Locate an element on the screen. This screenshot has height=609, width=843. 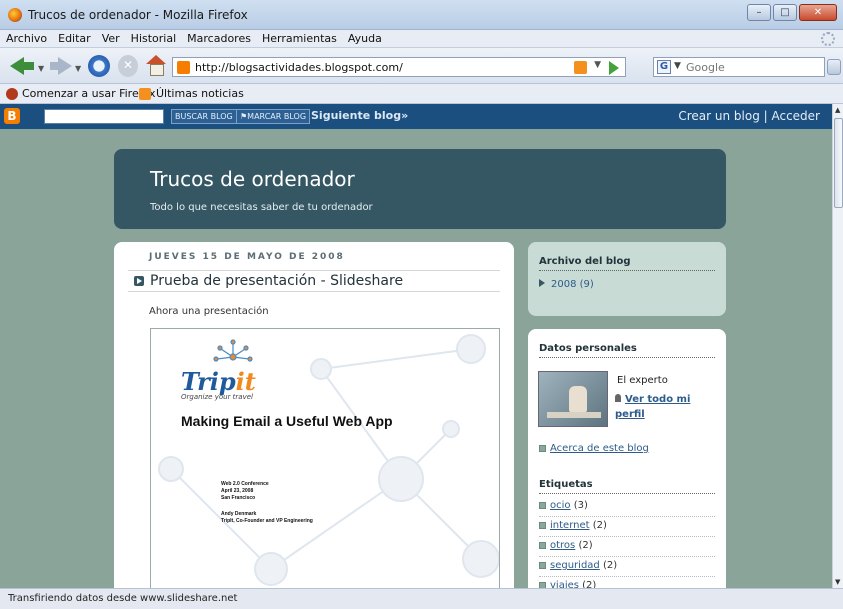
blogger-logo-icon: B is located at coordinates (12, 116).